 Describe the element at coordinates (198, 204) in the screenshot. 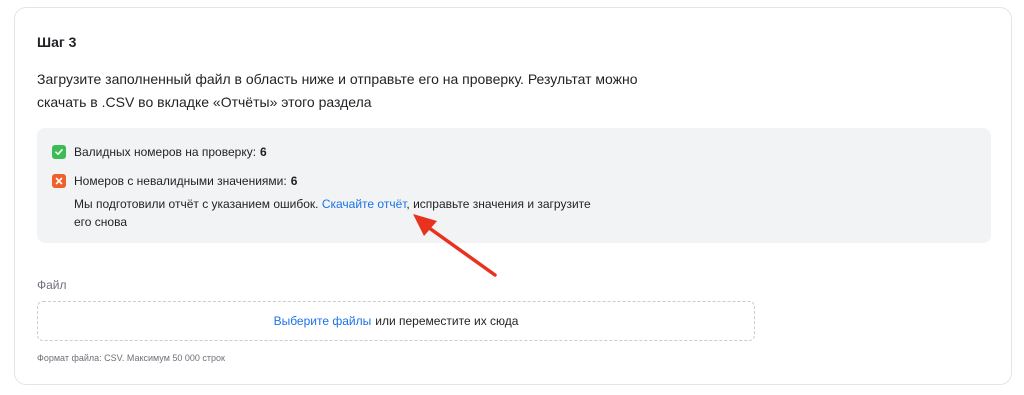

I see `note-text-before: Мы подготовили отчёт с указанием ошибок.` at that location.